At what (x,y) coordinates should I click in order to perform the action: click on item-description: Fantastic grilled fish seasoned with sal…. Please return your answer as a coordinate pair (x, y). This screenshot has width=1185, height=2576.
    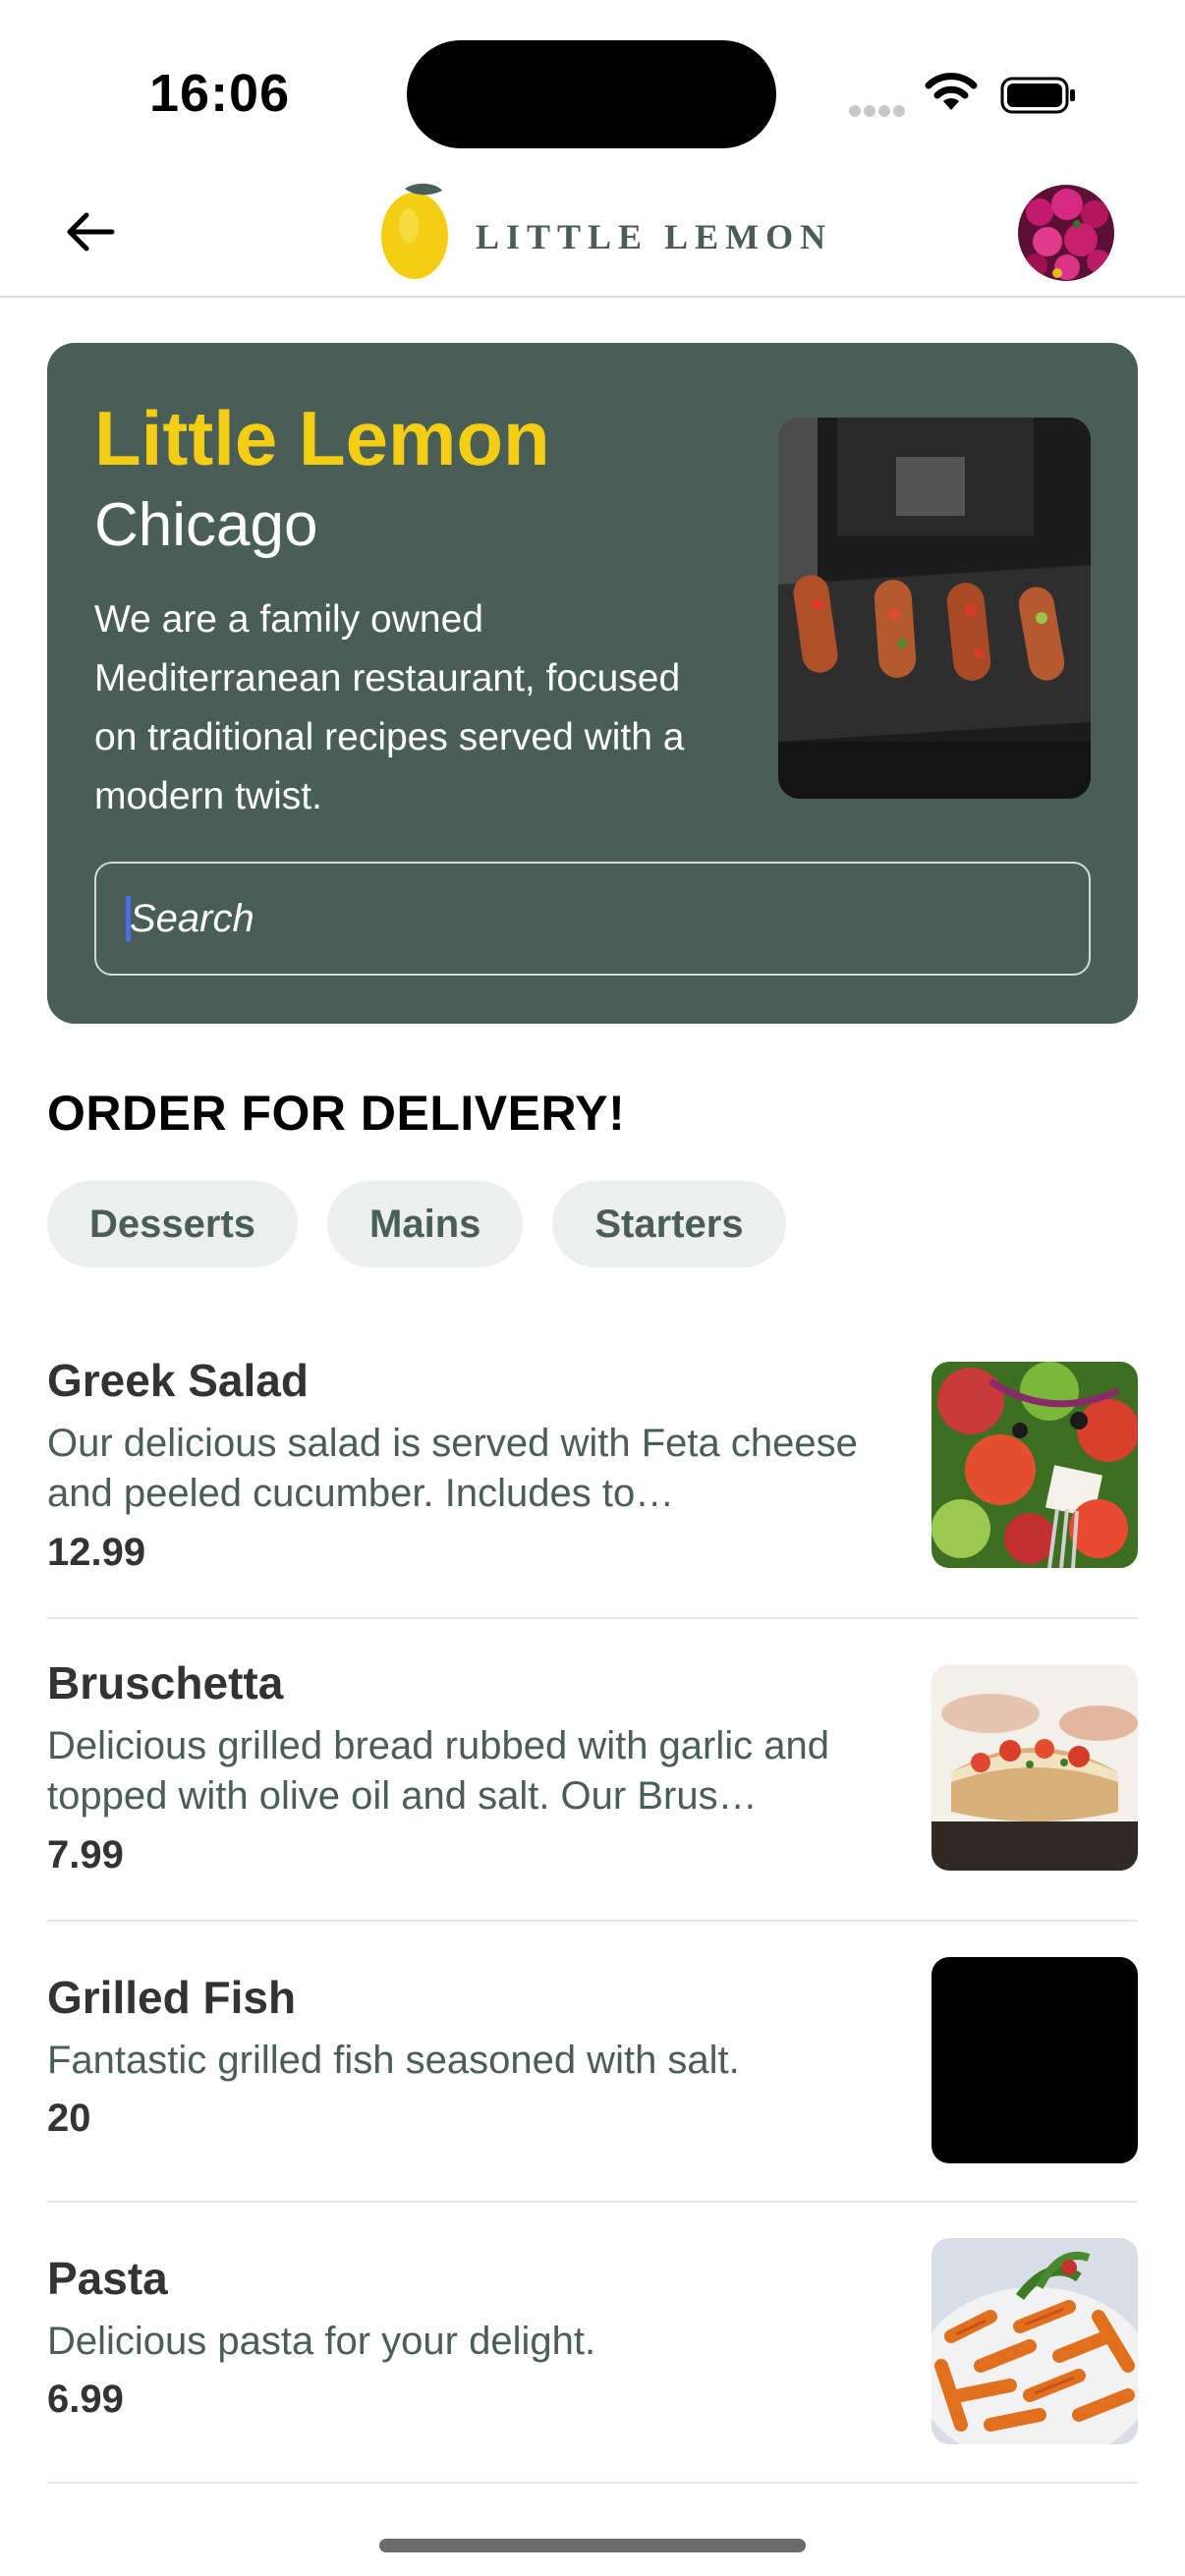
    Looking at the image, I should click on (394, 2060).